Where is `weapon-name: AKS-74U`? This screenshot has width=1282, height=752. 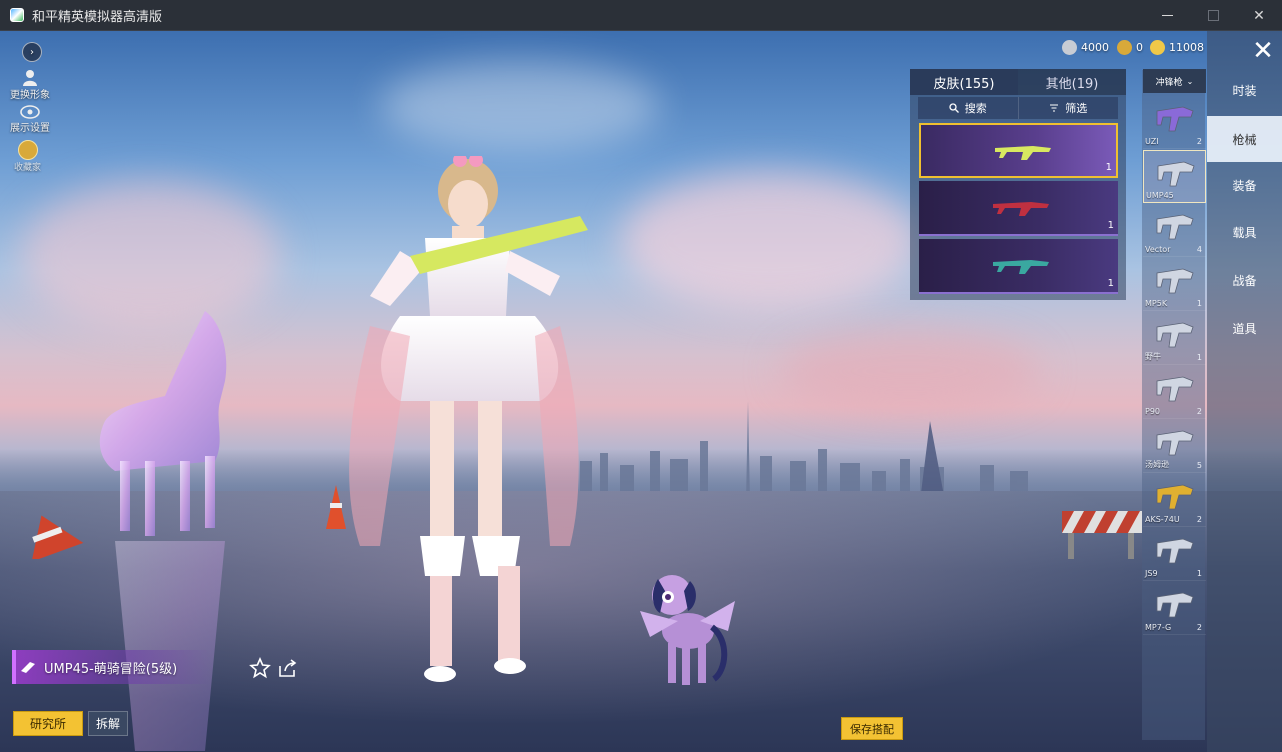
weapon-name: AKS-74U is located at coordinates (1162, 519).